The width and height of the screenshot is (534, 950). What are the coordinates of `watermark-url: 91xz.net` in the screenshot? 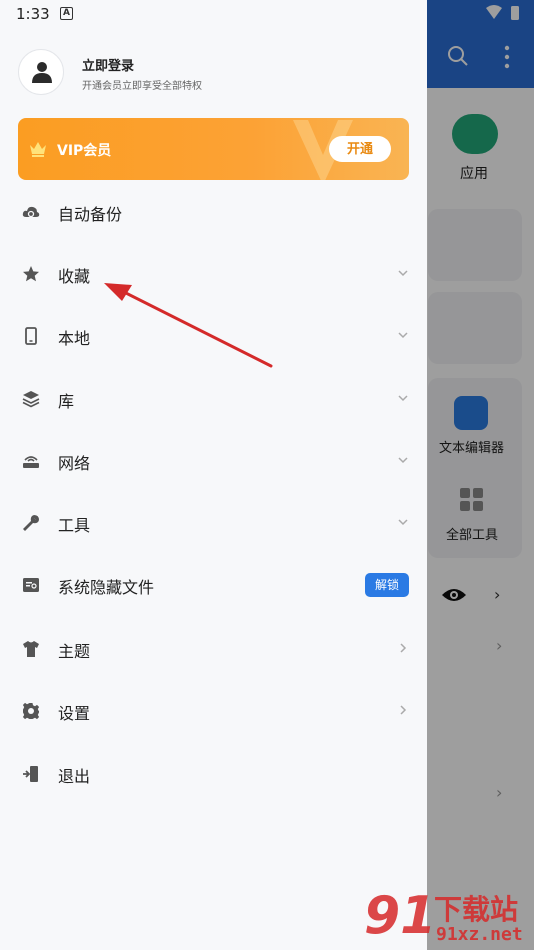 It's located at (479, 934).